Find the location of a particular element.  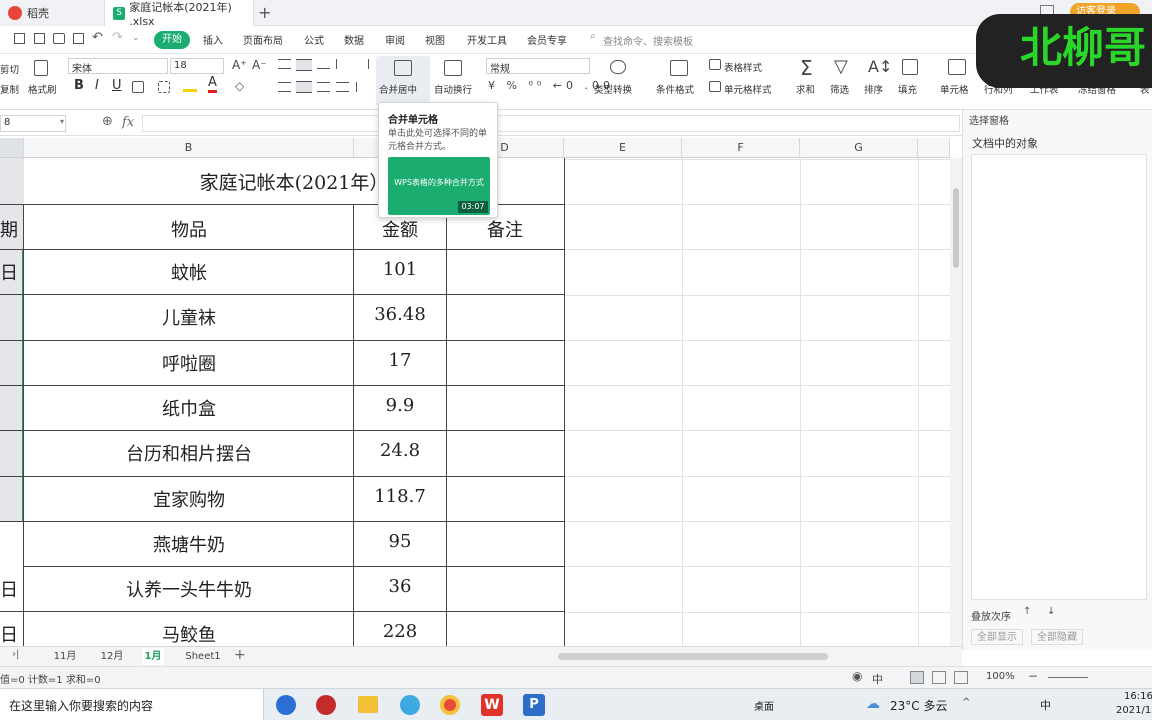

cell-icon is located at coordinates (957, 67).